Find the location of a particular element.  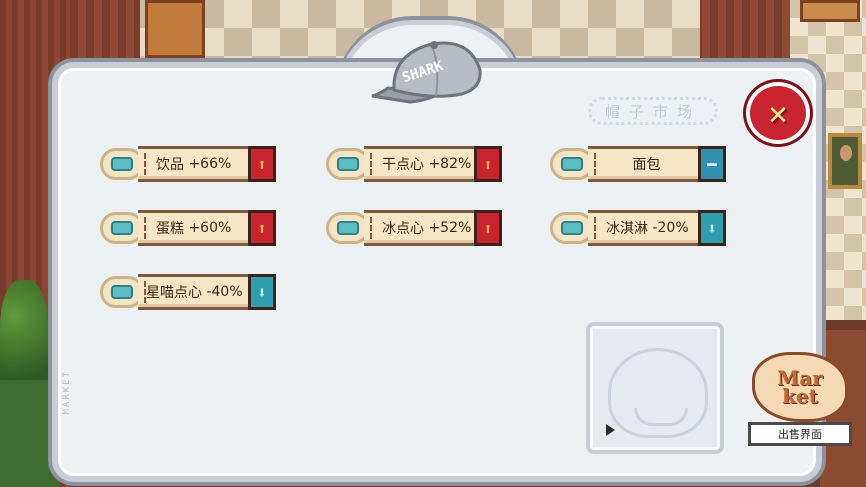

modifier-name: 饮品 is located at coordinates (170, 165).